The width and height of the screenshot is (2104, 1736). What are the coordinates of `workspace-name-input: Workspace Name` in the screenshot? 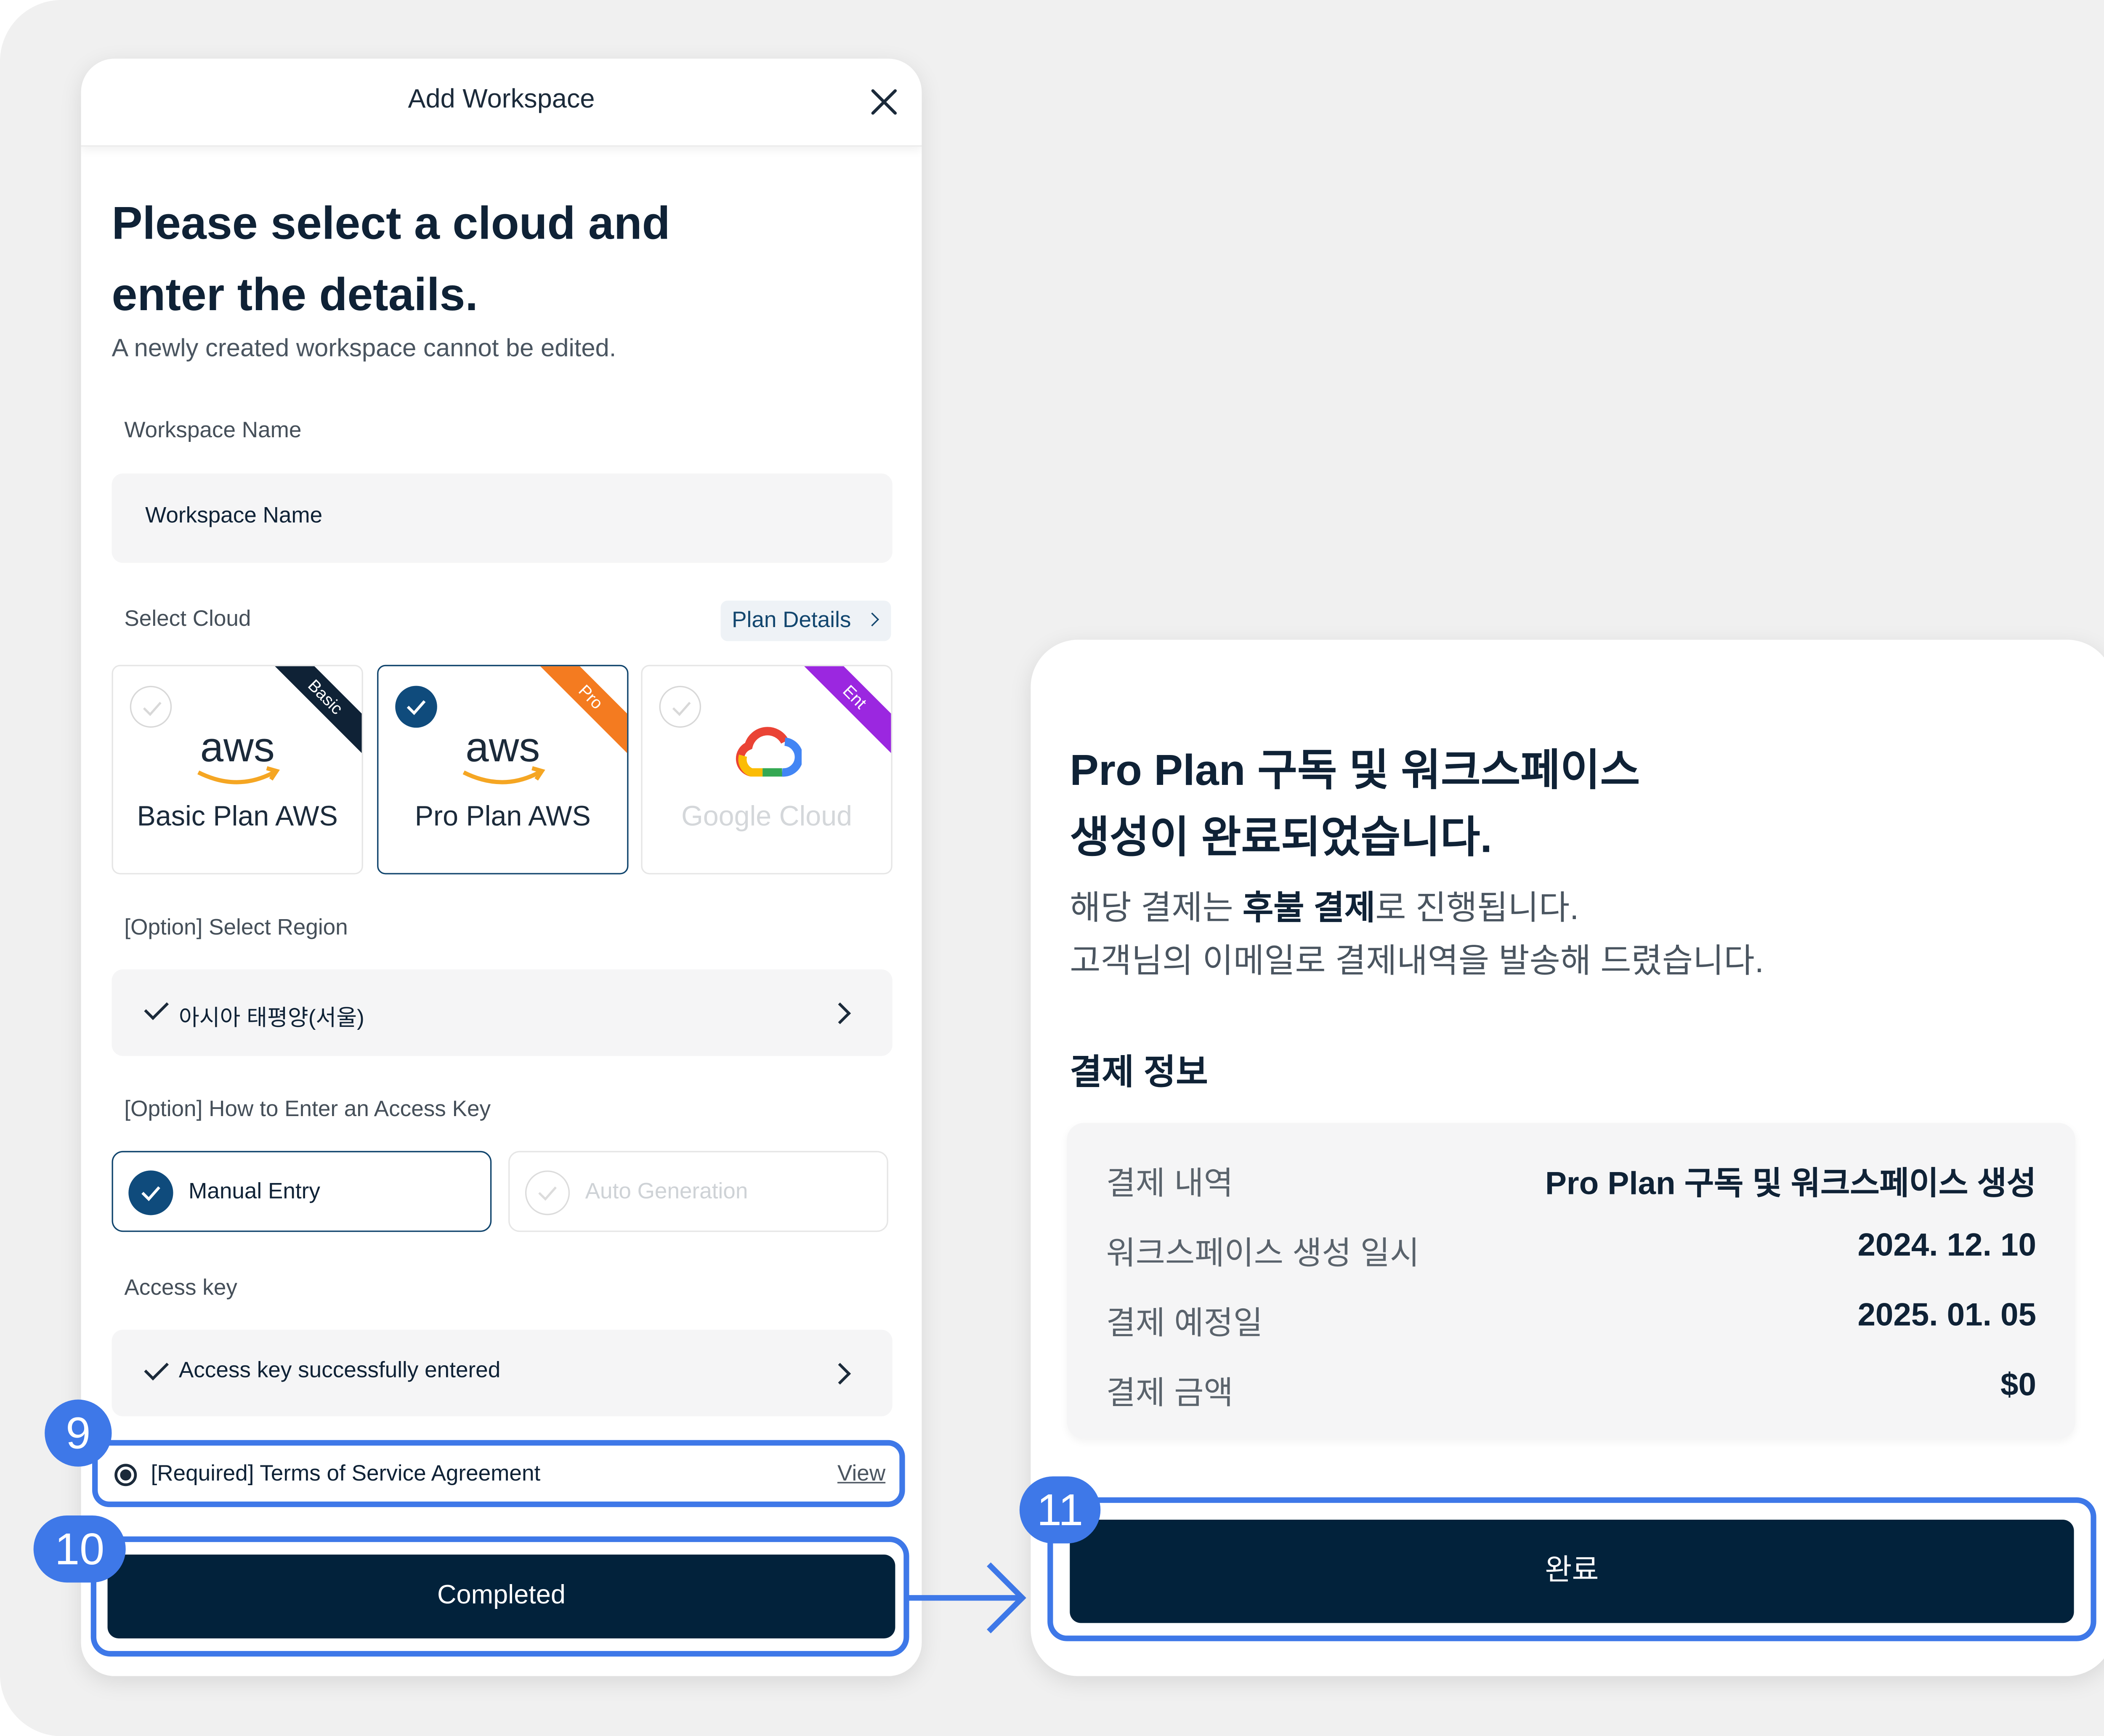 It's located at (502, 518).